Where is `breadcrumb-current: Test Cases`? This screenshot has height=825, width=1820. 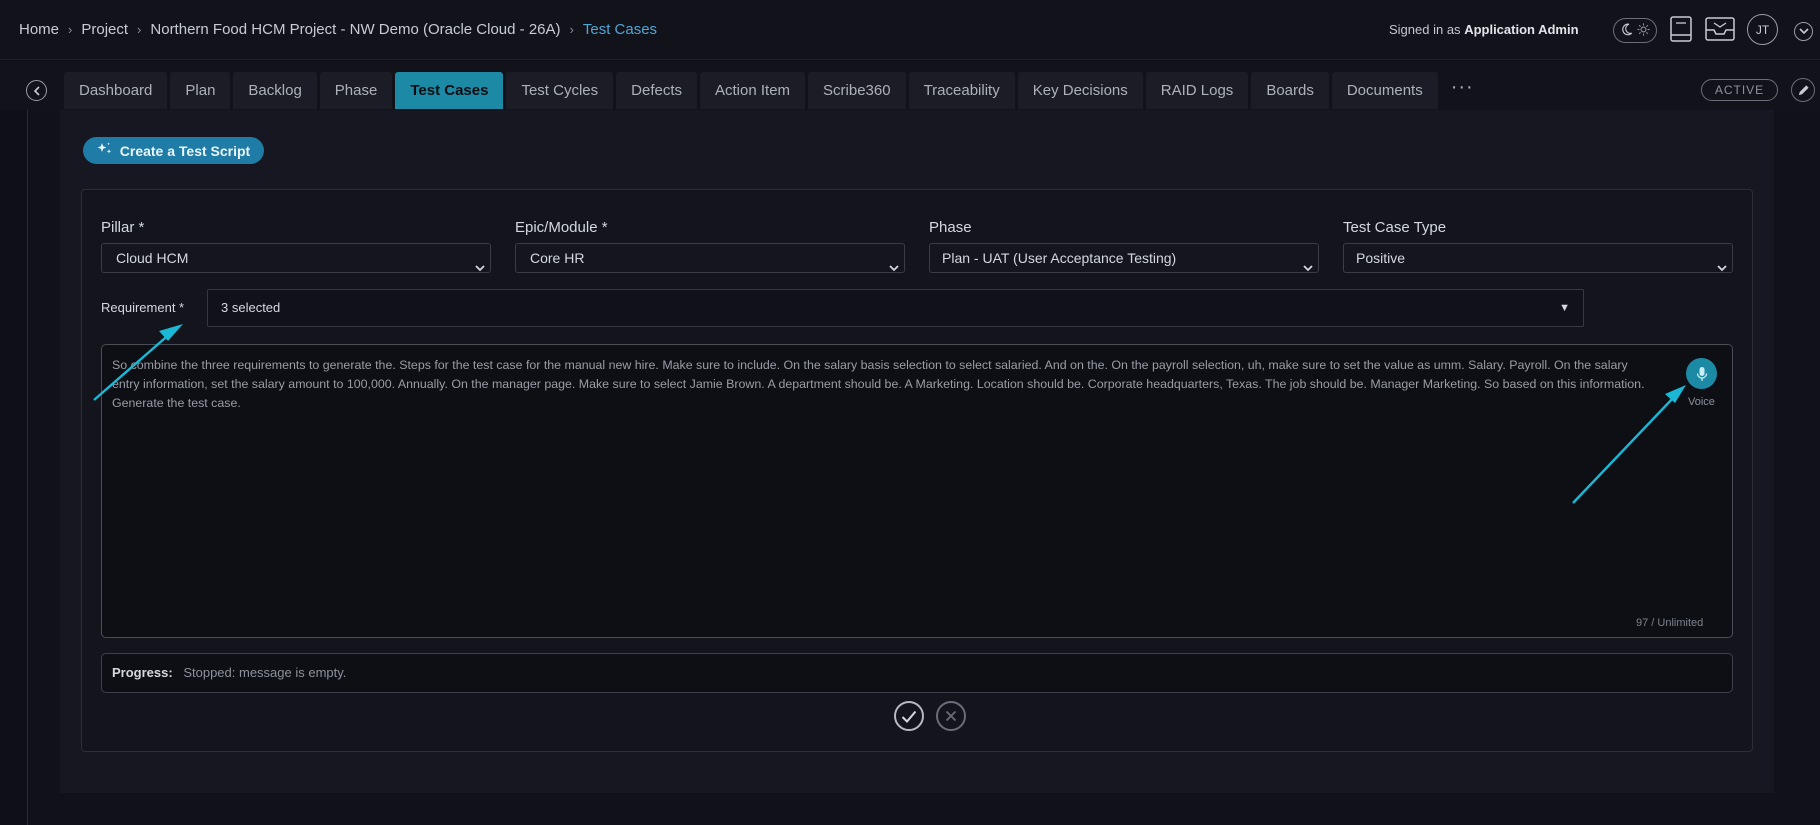
breadcrumb-current: Test Cases is located at coordinates (620, 29).